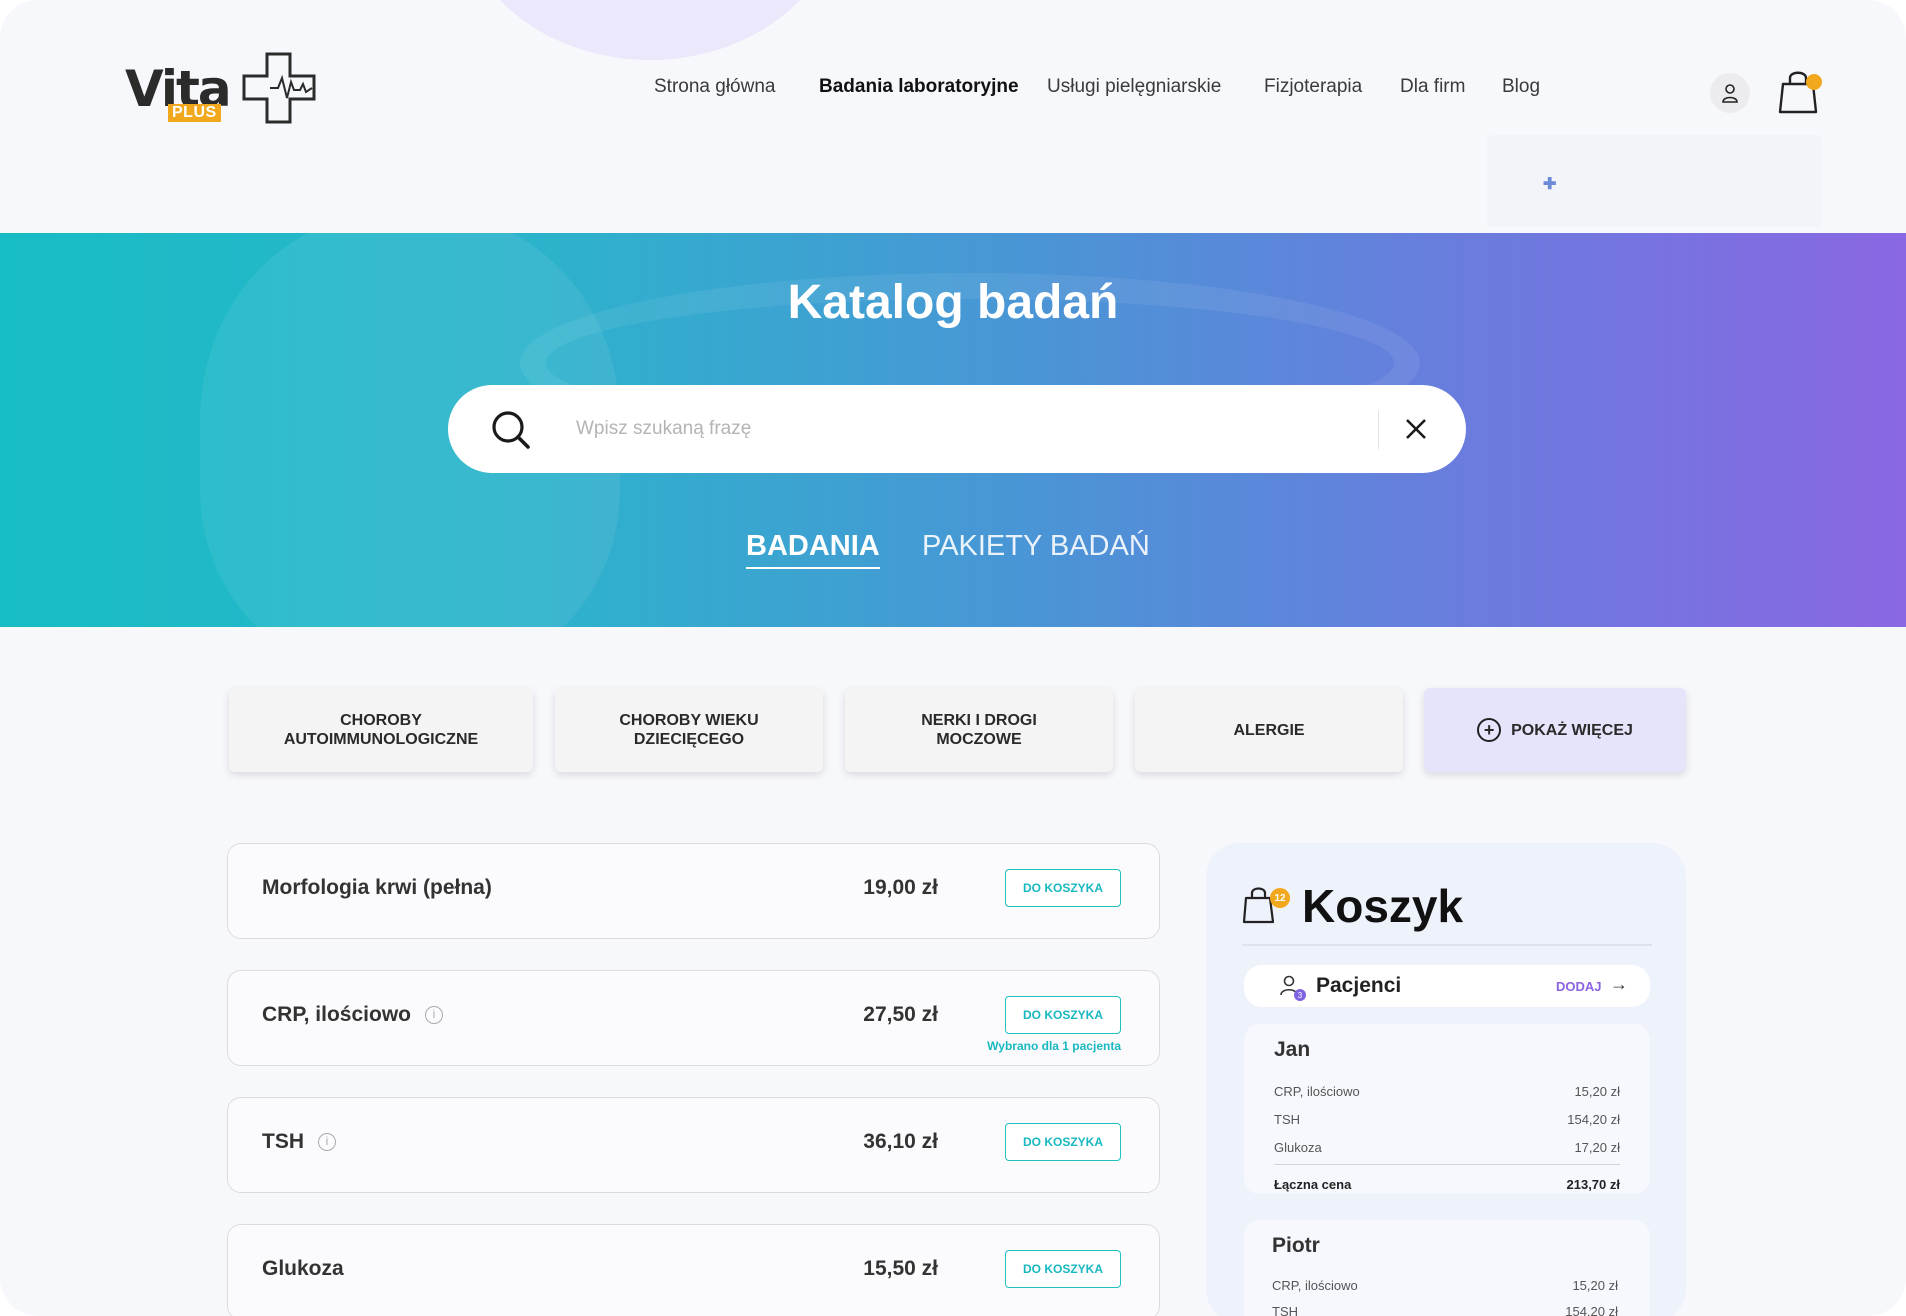 The height and width of the screenshot is (1316, 1906). Describe the element at coordinates (926, 429) in the screenshot. I see `search-input` at that location.